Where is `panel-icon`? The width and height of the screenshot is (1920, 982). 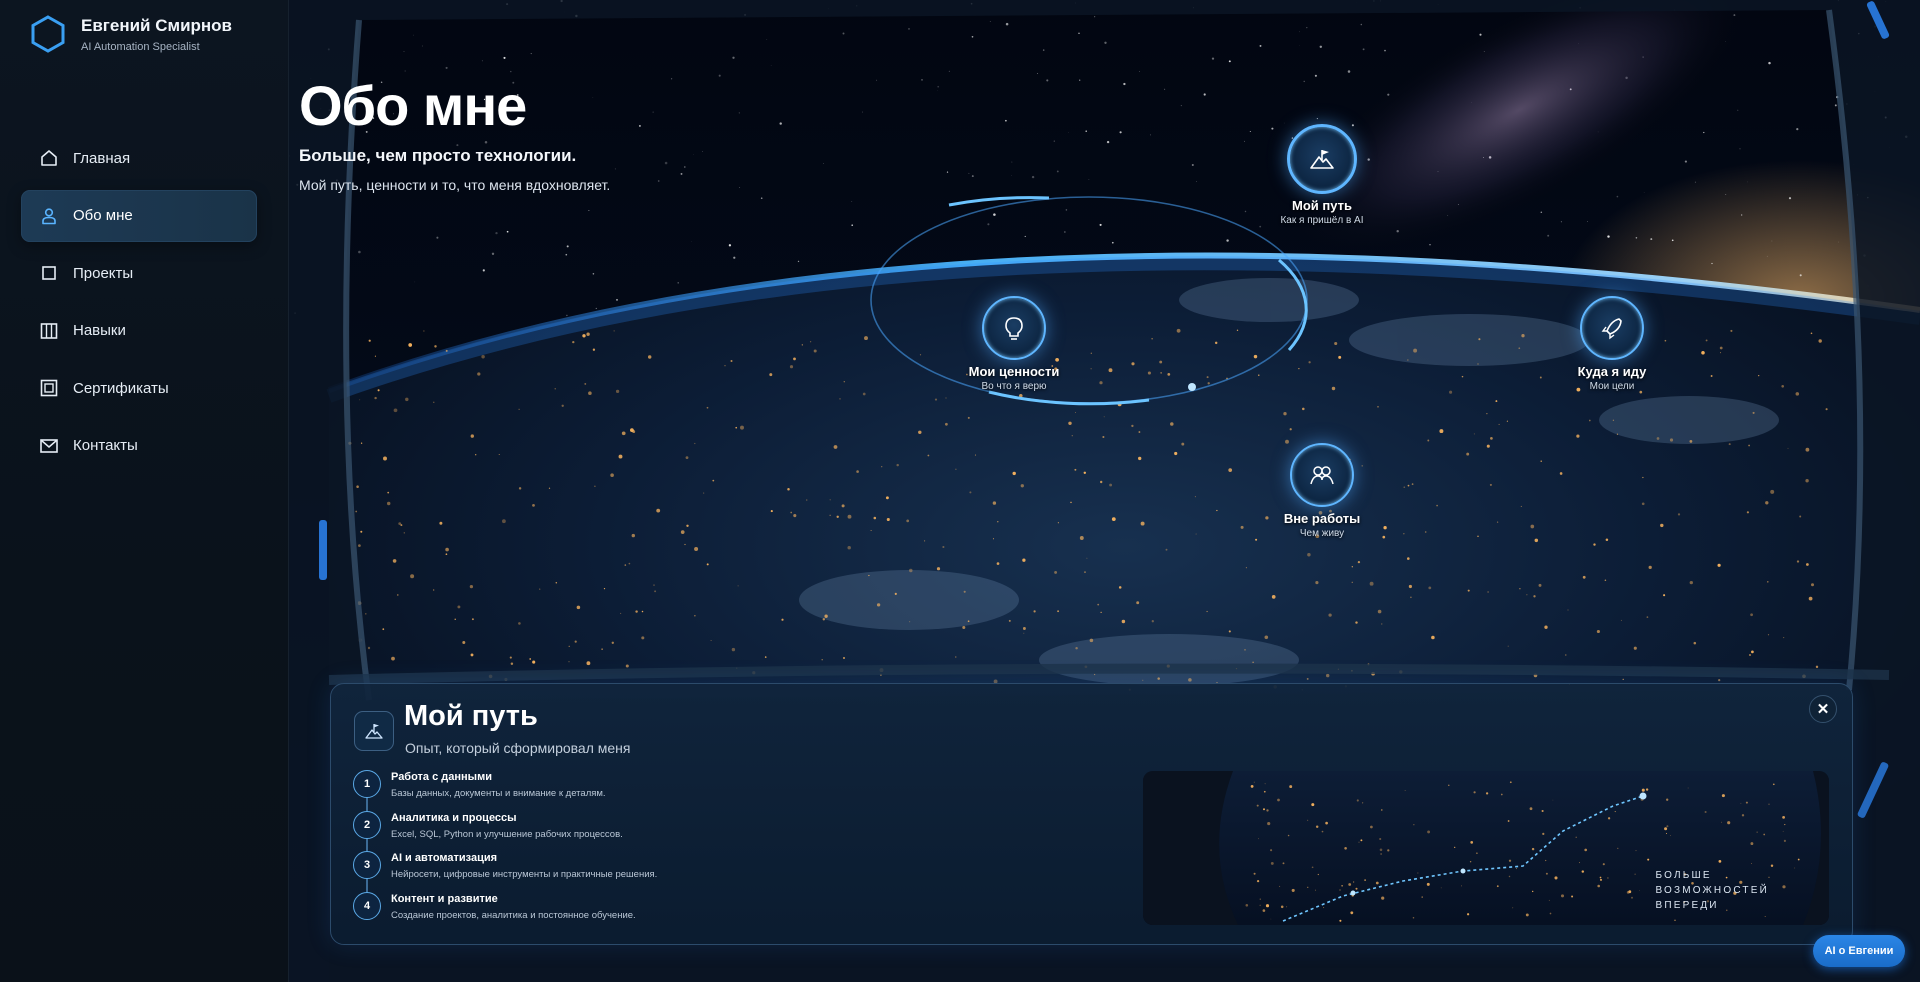 panel-icon is located at coordinates (374, 731).